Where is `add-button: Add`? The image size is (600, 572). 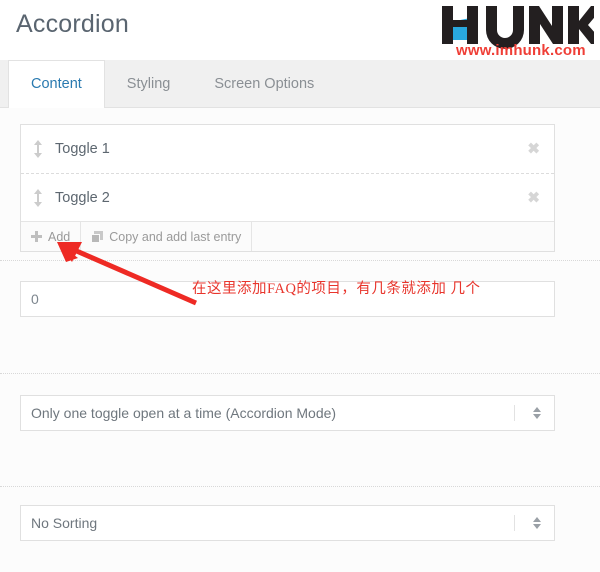 add-button: Add is located at coordinates (51, 236).